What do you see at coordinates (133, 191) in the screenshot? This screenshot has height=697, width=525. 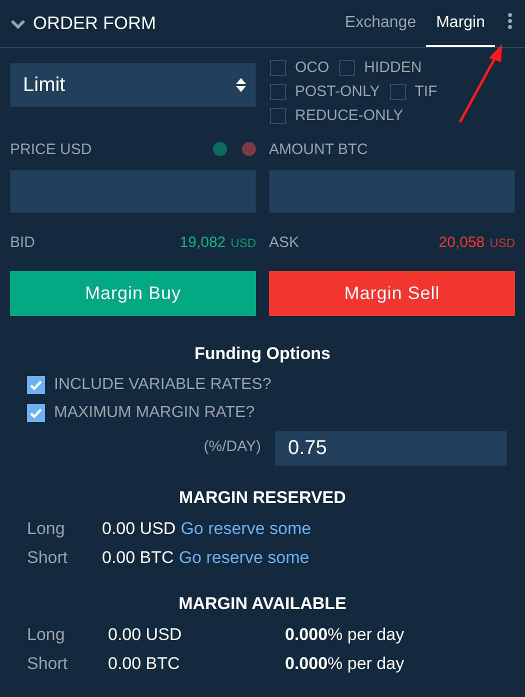 I see `price-input` at bounding box center [133, 191].